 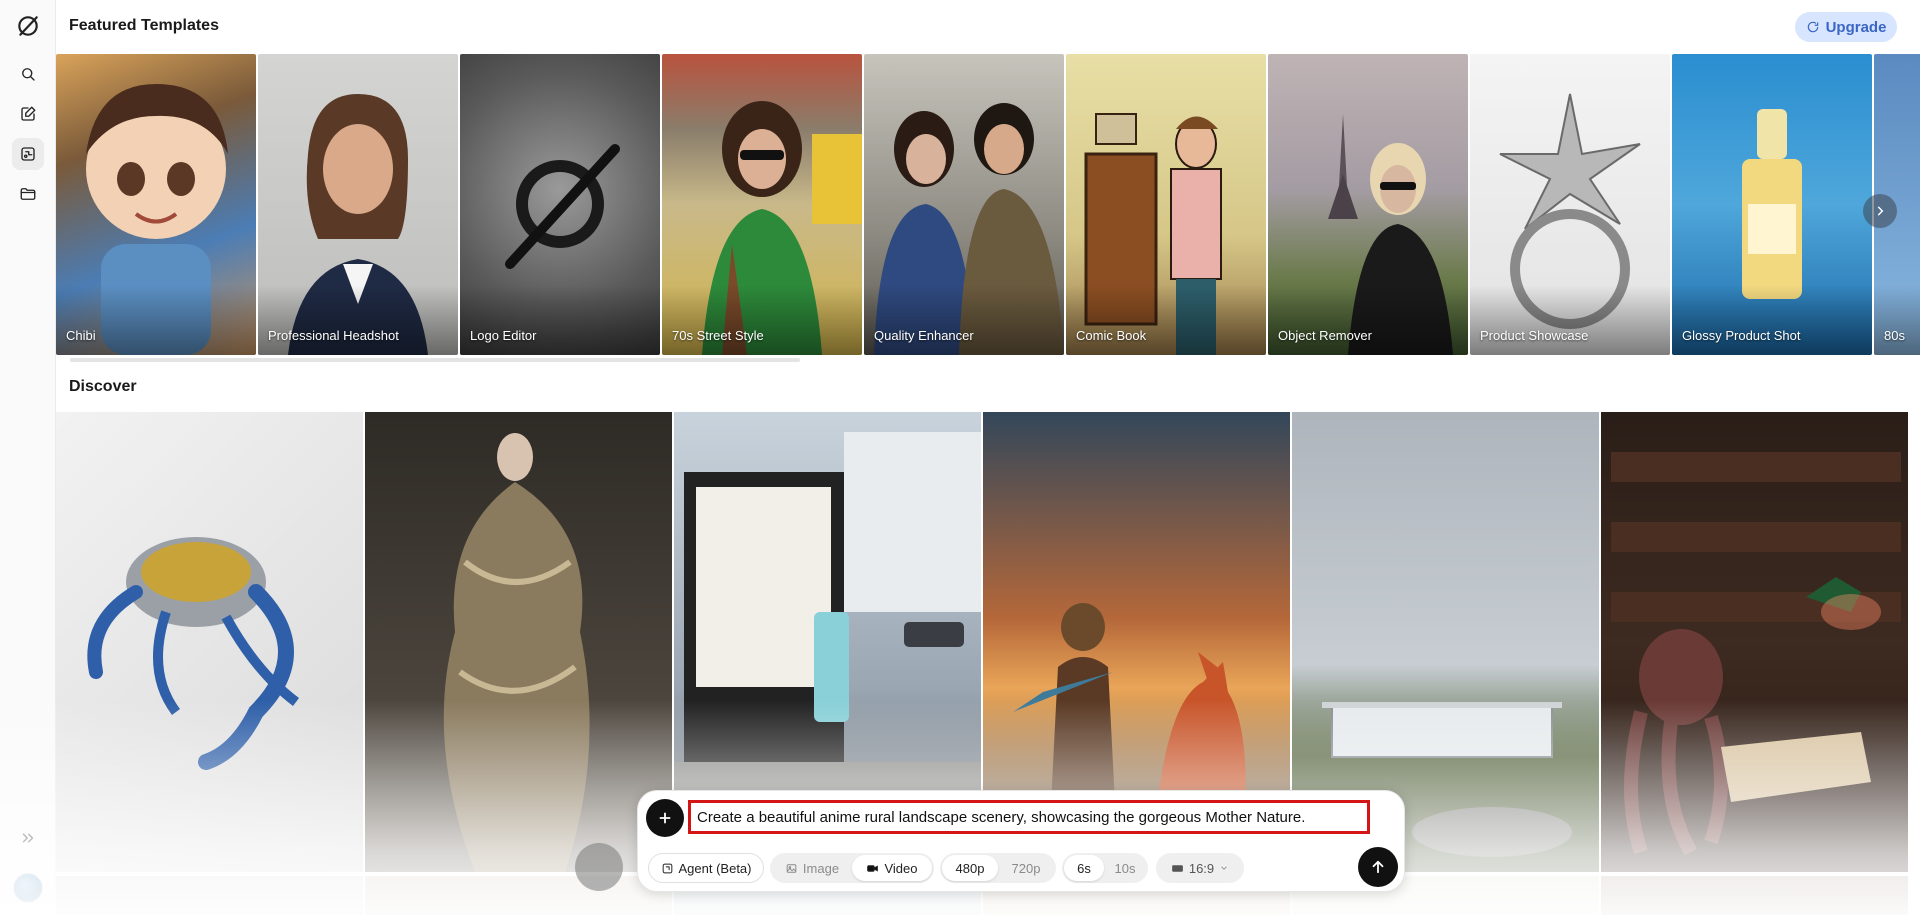 I want to click on duration-10s-label: 10s, so click(x=1125, y=868).